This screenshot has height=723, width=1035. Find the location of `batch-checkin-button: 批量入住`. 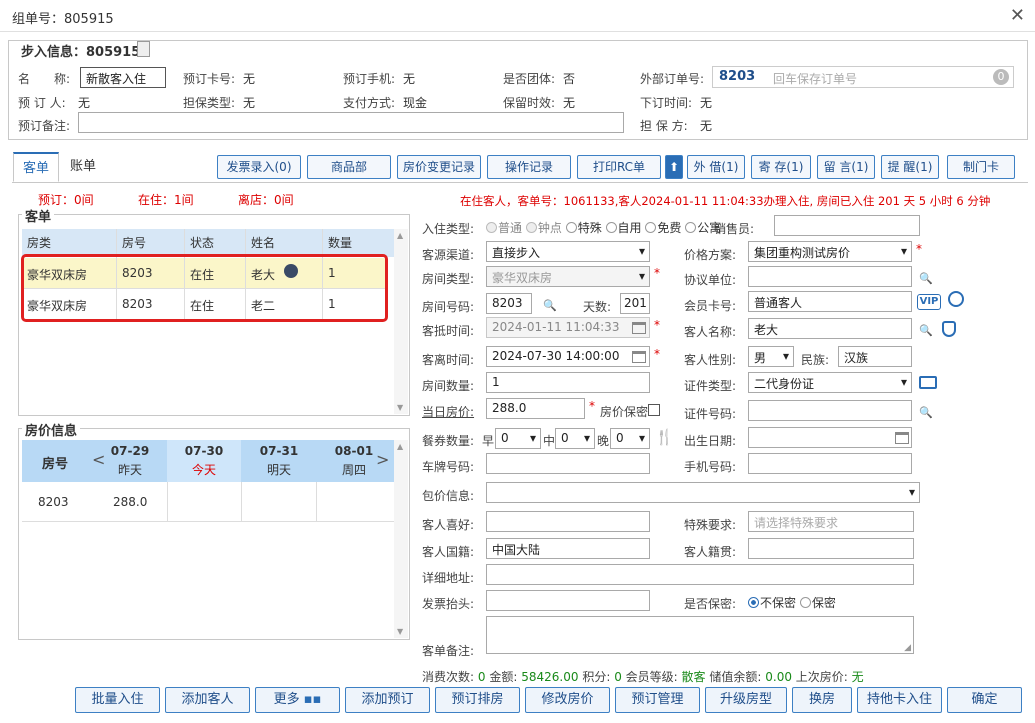

batch-checkin-button: 批量入住 is located at coordinates (117, 700).